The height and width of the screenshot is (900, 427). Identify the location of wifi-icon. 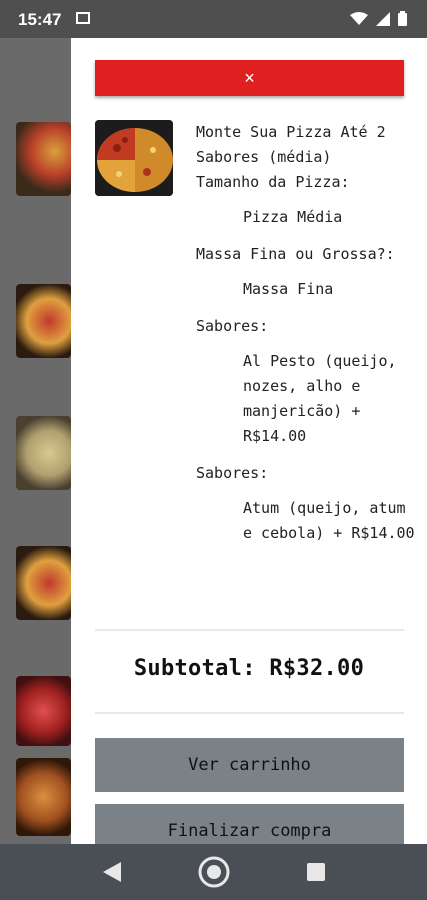
(359, 18).